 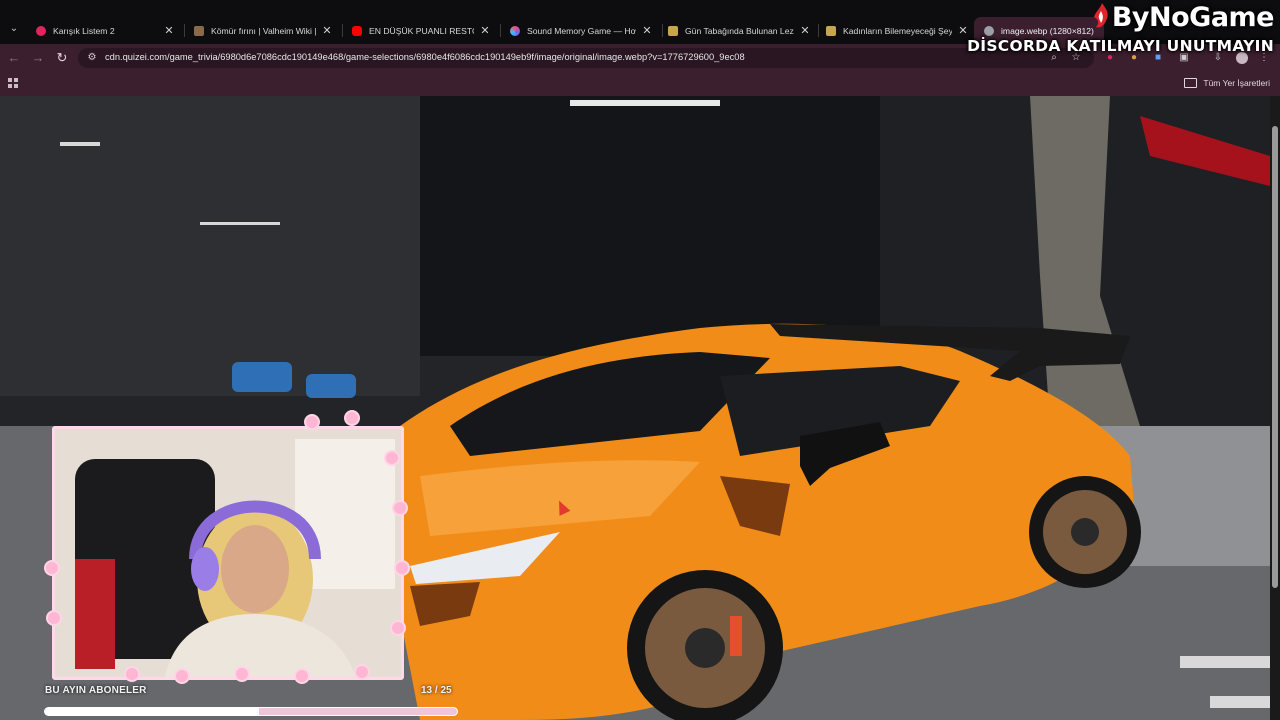 What do you see at coordinates (737, 30) in the screenshot?
I see `tab-gun-tabagi: Gün Tabağında Bulunan Lezzet ✕` at bounding box center [737, 30].